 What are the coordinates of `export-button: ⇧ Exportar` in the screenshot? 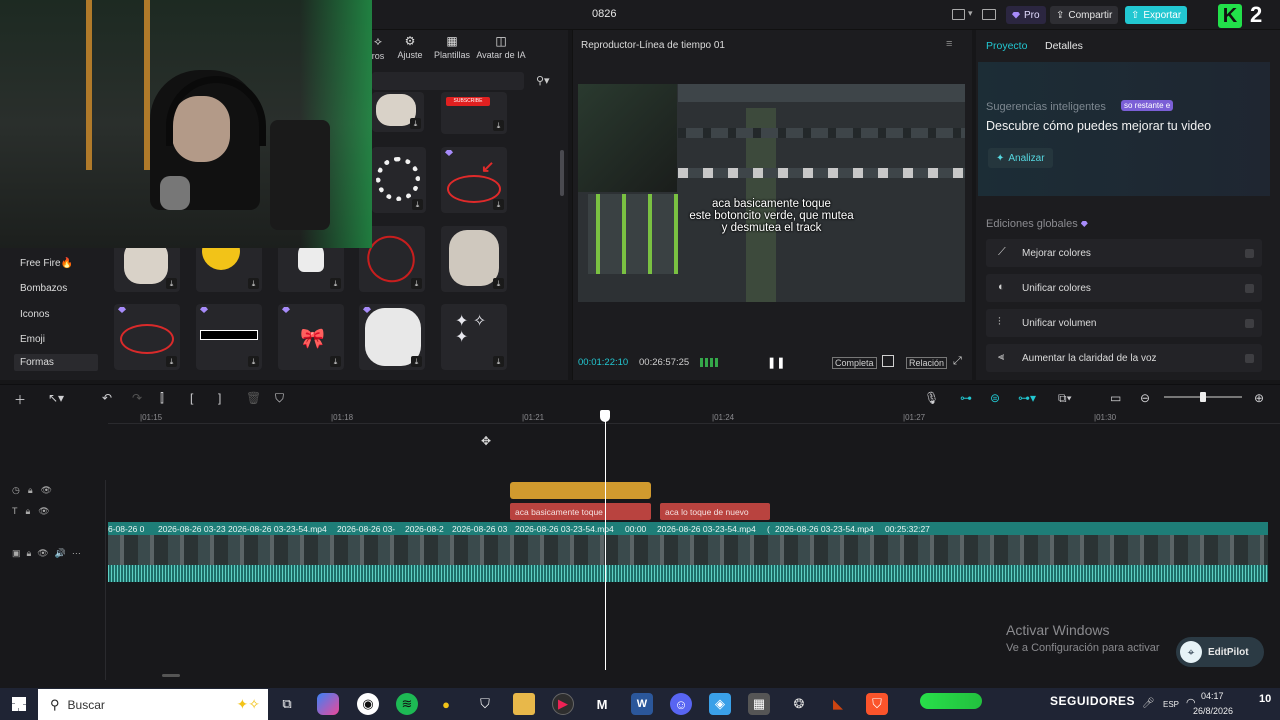 It's located at (1156, 15).